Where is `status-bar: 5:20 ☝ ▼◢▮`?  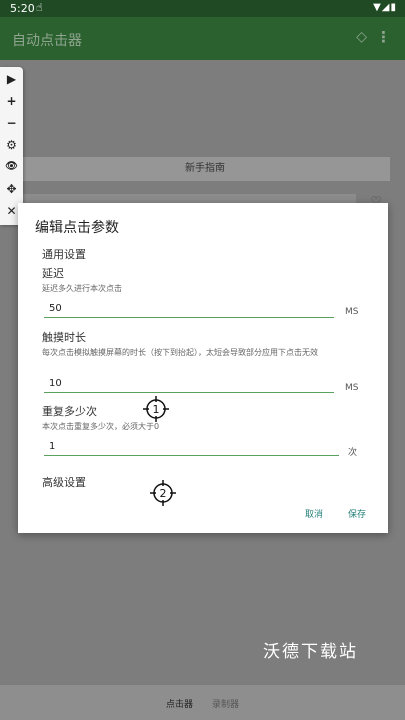
status-bar: 5:20 ☝ ▼◢▮ is located at coordinates (202, 8).